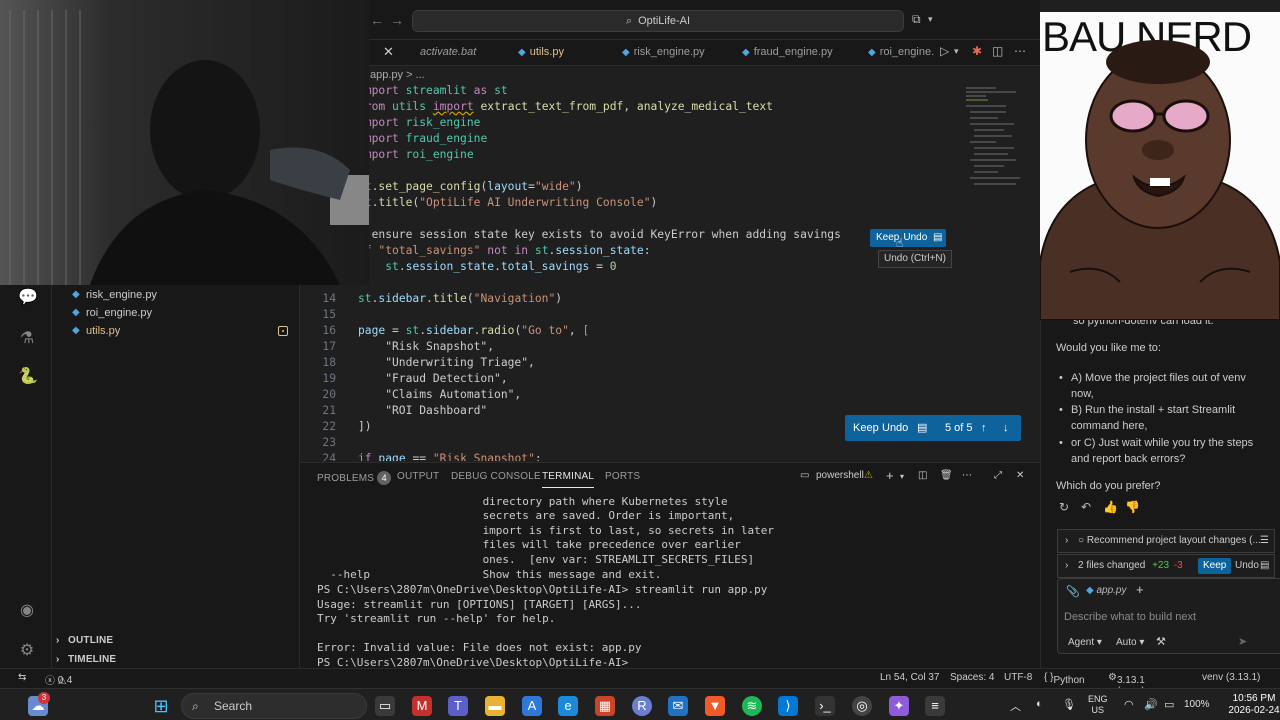  Describe the element at coordinates (935, 706) in the screenshot. I see `notepad-icon: ≡` at that location.